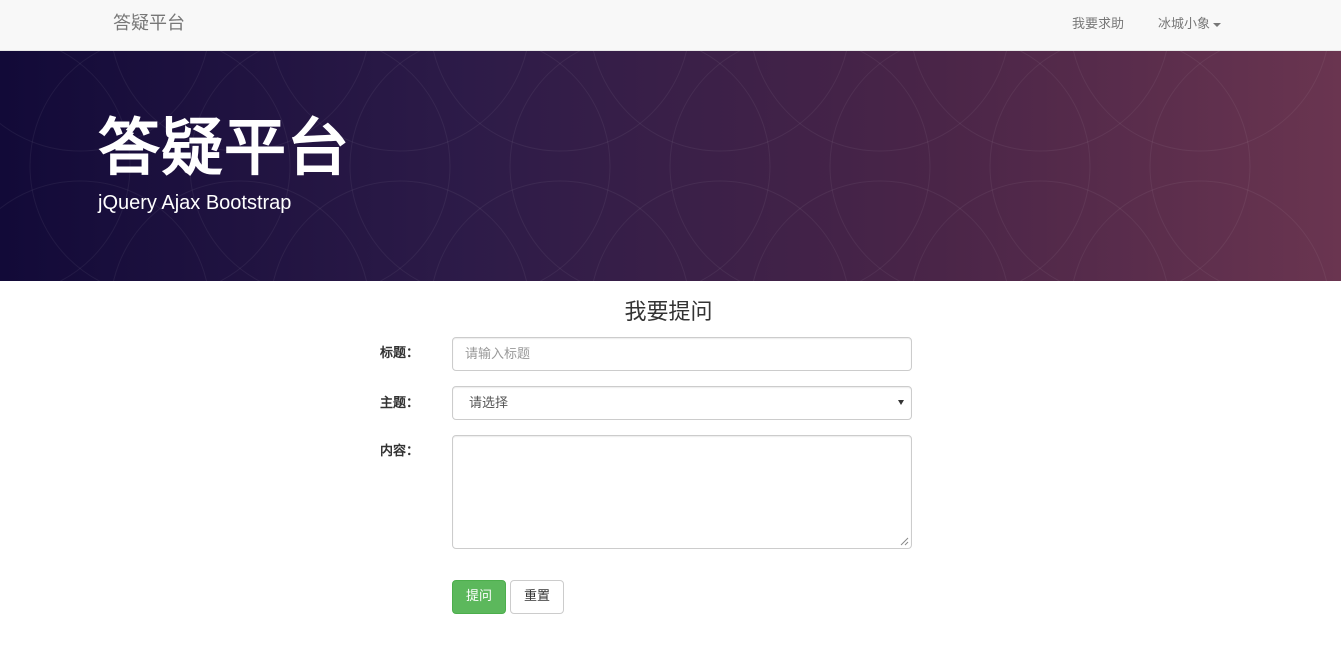 The height and width of the screenshot is (660, 1341). What do you see at coordinates (537, 597) in the screenshot?
I see `reset-button: 重置` at bounding box center [537, 597].